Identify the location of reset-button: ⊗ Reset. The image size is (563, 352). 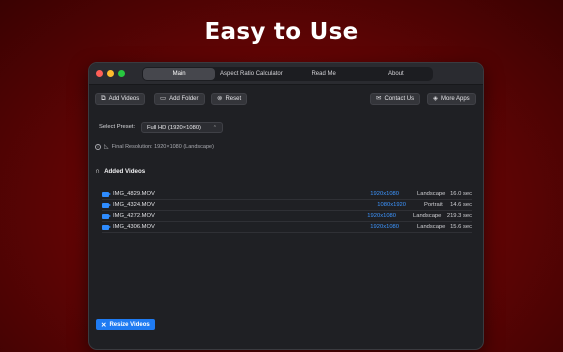
(229, 99).